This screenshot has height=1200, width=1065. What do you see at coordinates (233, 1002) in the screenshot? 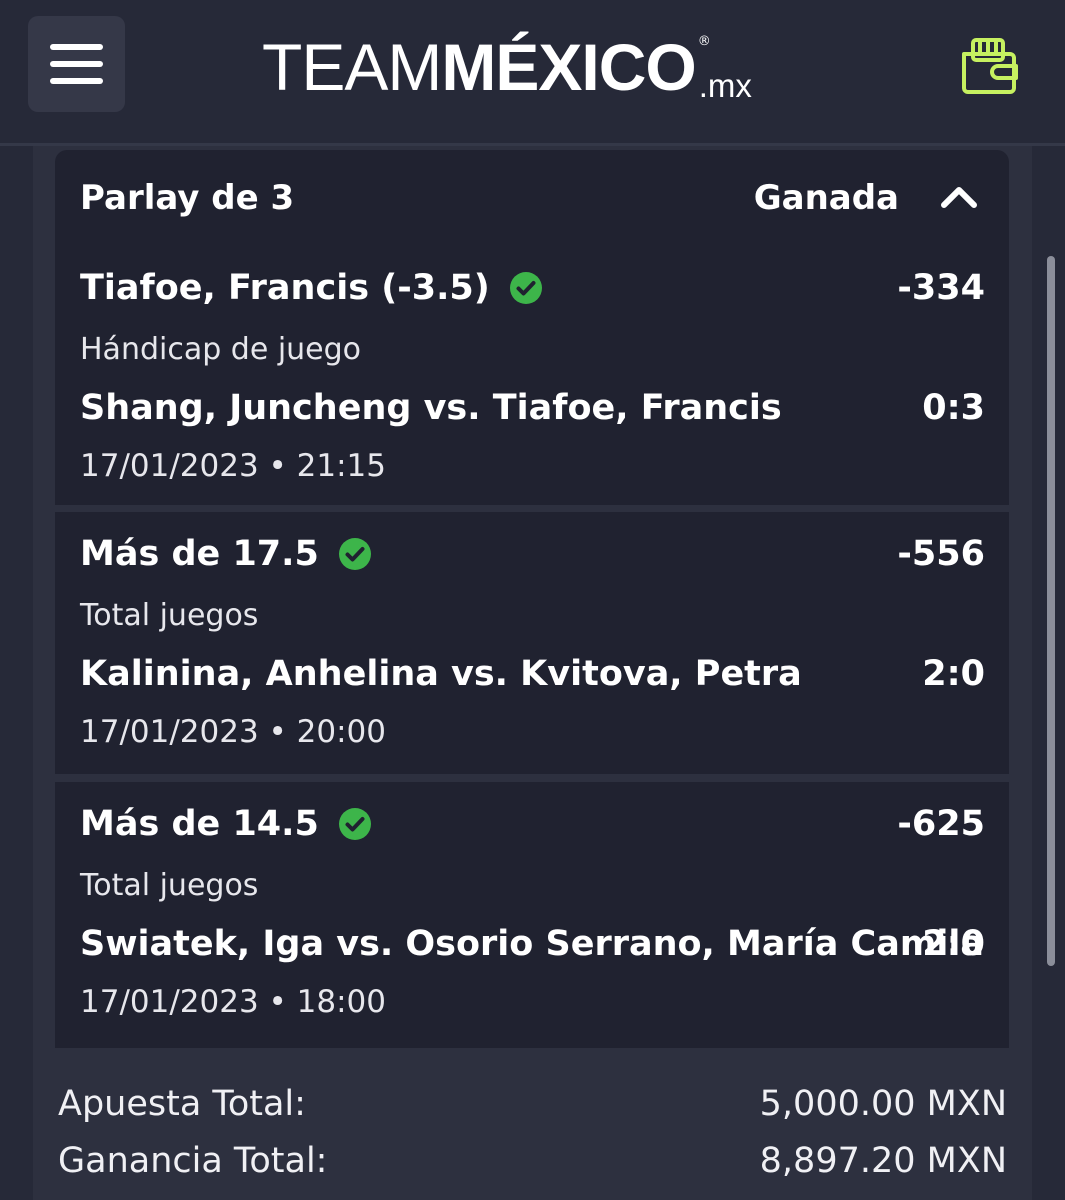
I see `selection-datetime: 17/01/2023 • 18:00` at bounding box center [233, 1002].